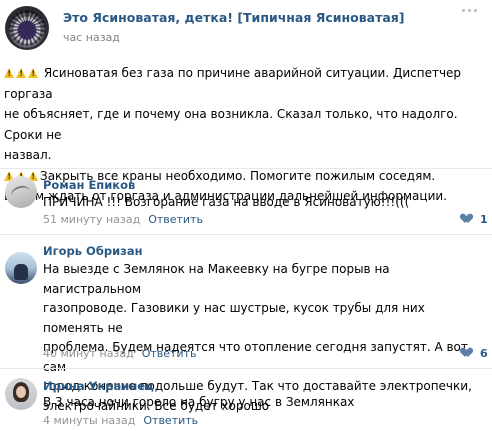 This screenshot has height=431, width=492. I want to click on comment-author-link: Игорь Обризан, so click(93, 251).